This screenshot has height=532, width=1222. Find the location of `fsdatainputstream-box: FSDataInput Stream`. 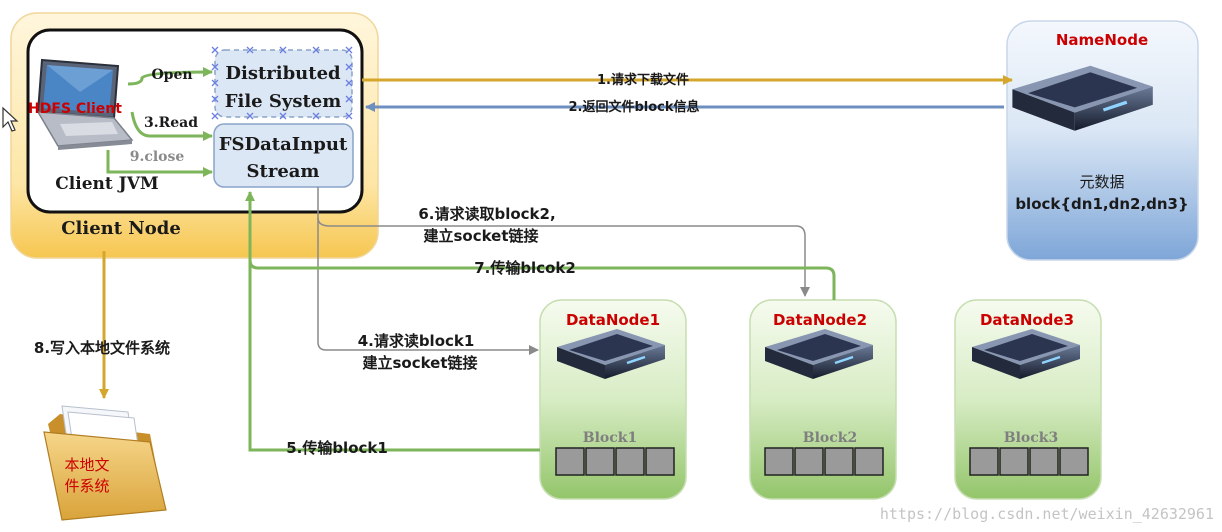

fsdatainputstream-box: FSDataInput Stream is located at coordinates (283, 155).